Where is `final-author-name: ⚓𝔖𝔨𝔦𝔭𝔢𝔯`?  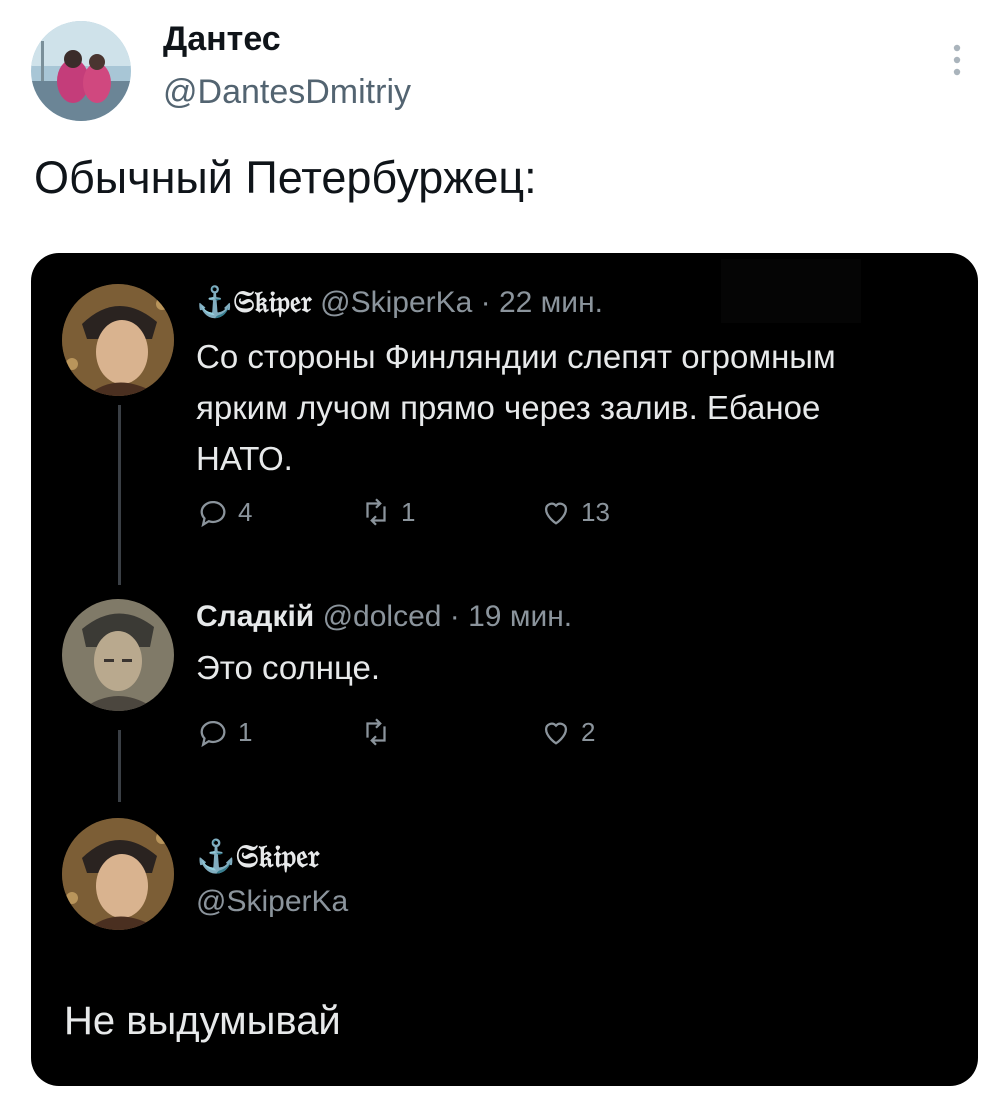 final-author-name: ⚓𝔖𝔨𝔦𝔭𝔢𝔯 is located at coordinates (258, 856).